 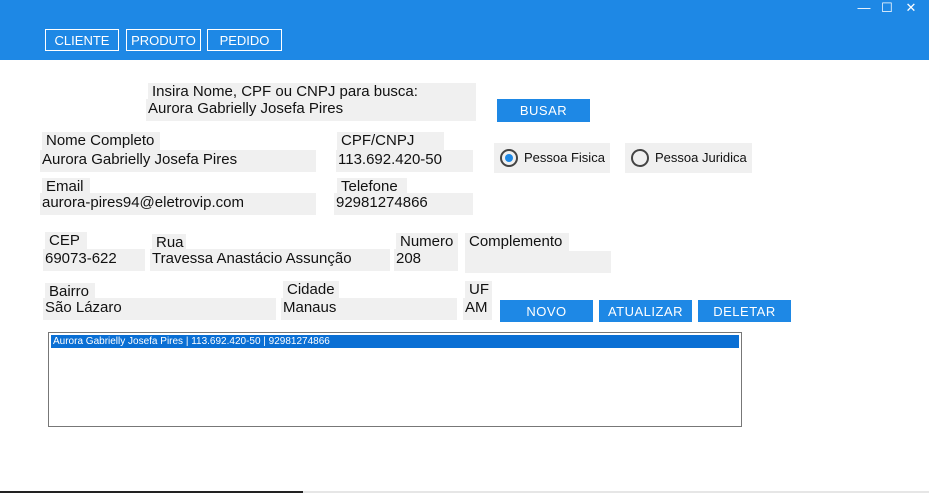 I want to click on uf-label: UF, so click(x=478, y=290).